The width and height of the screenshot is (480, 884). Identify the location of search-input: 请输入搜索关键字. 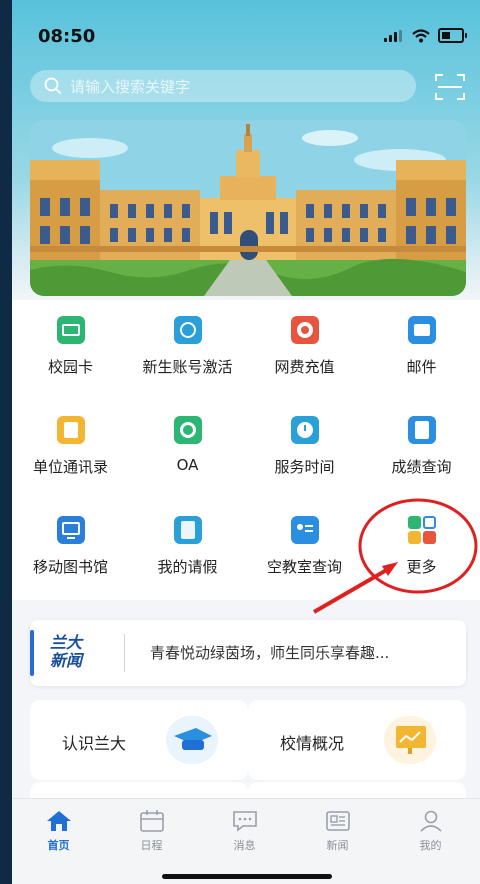
(223, 86).